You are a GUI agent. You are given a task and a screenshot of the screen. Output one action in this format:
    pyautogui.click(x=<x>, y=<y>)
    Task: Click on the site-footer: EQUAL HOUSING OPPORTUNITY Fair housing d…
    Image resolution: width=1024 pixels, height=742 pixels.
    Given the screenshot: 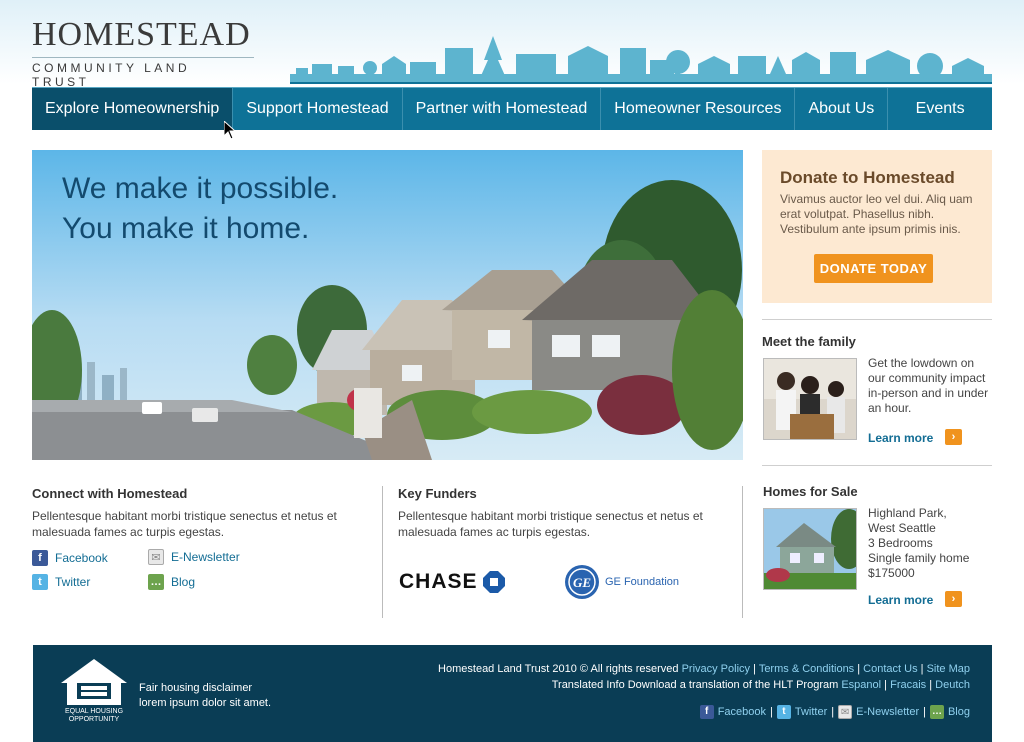 What is the action you would take?
    pyautogui.click(x=512, y=693)
    